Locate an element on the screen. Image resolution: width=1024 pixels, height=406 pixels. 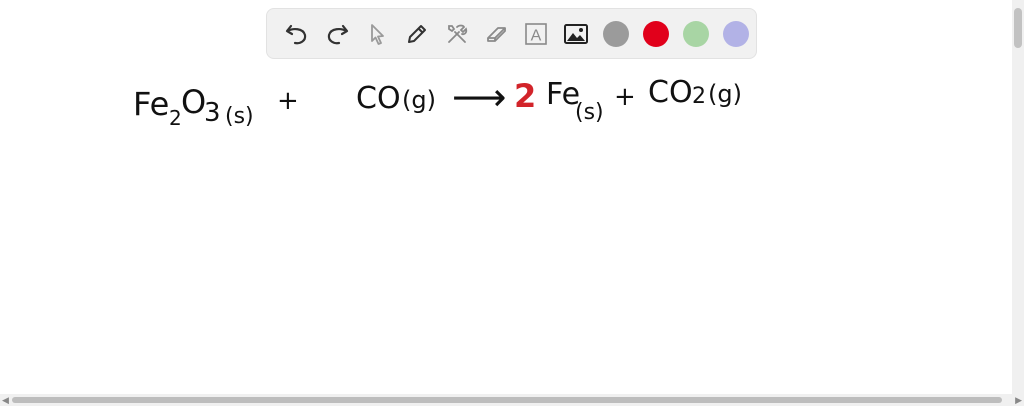
image-icon is located at coordinates (576, 33).